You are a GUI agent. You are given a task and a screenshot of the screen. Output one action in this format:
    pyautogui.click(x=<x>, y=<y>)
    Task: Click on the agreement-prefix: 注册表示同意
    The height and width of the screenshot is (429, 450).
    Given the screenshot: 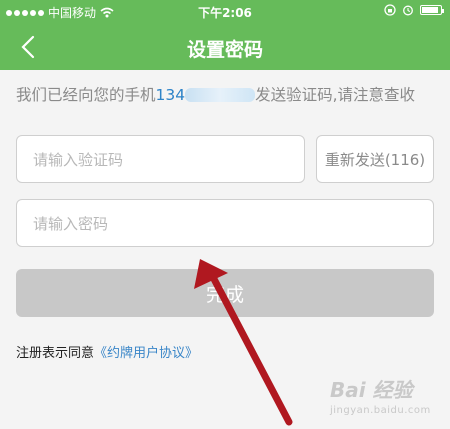 What is the action you would take?
    pyautogui.click(x=55, y=353)
    